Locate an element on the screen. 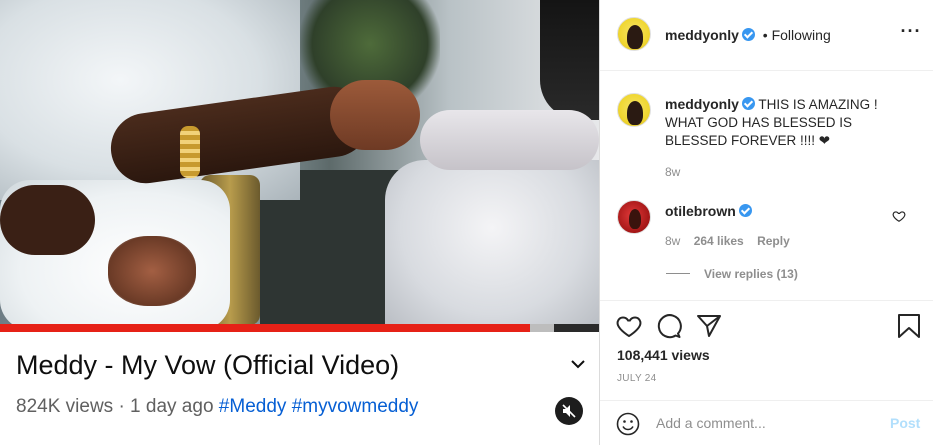 This screenshot has height=445, width=933. muted-speaker-icon is located at coordinates (569, 411).